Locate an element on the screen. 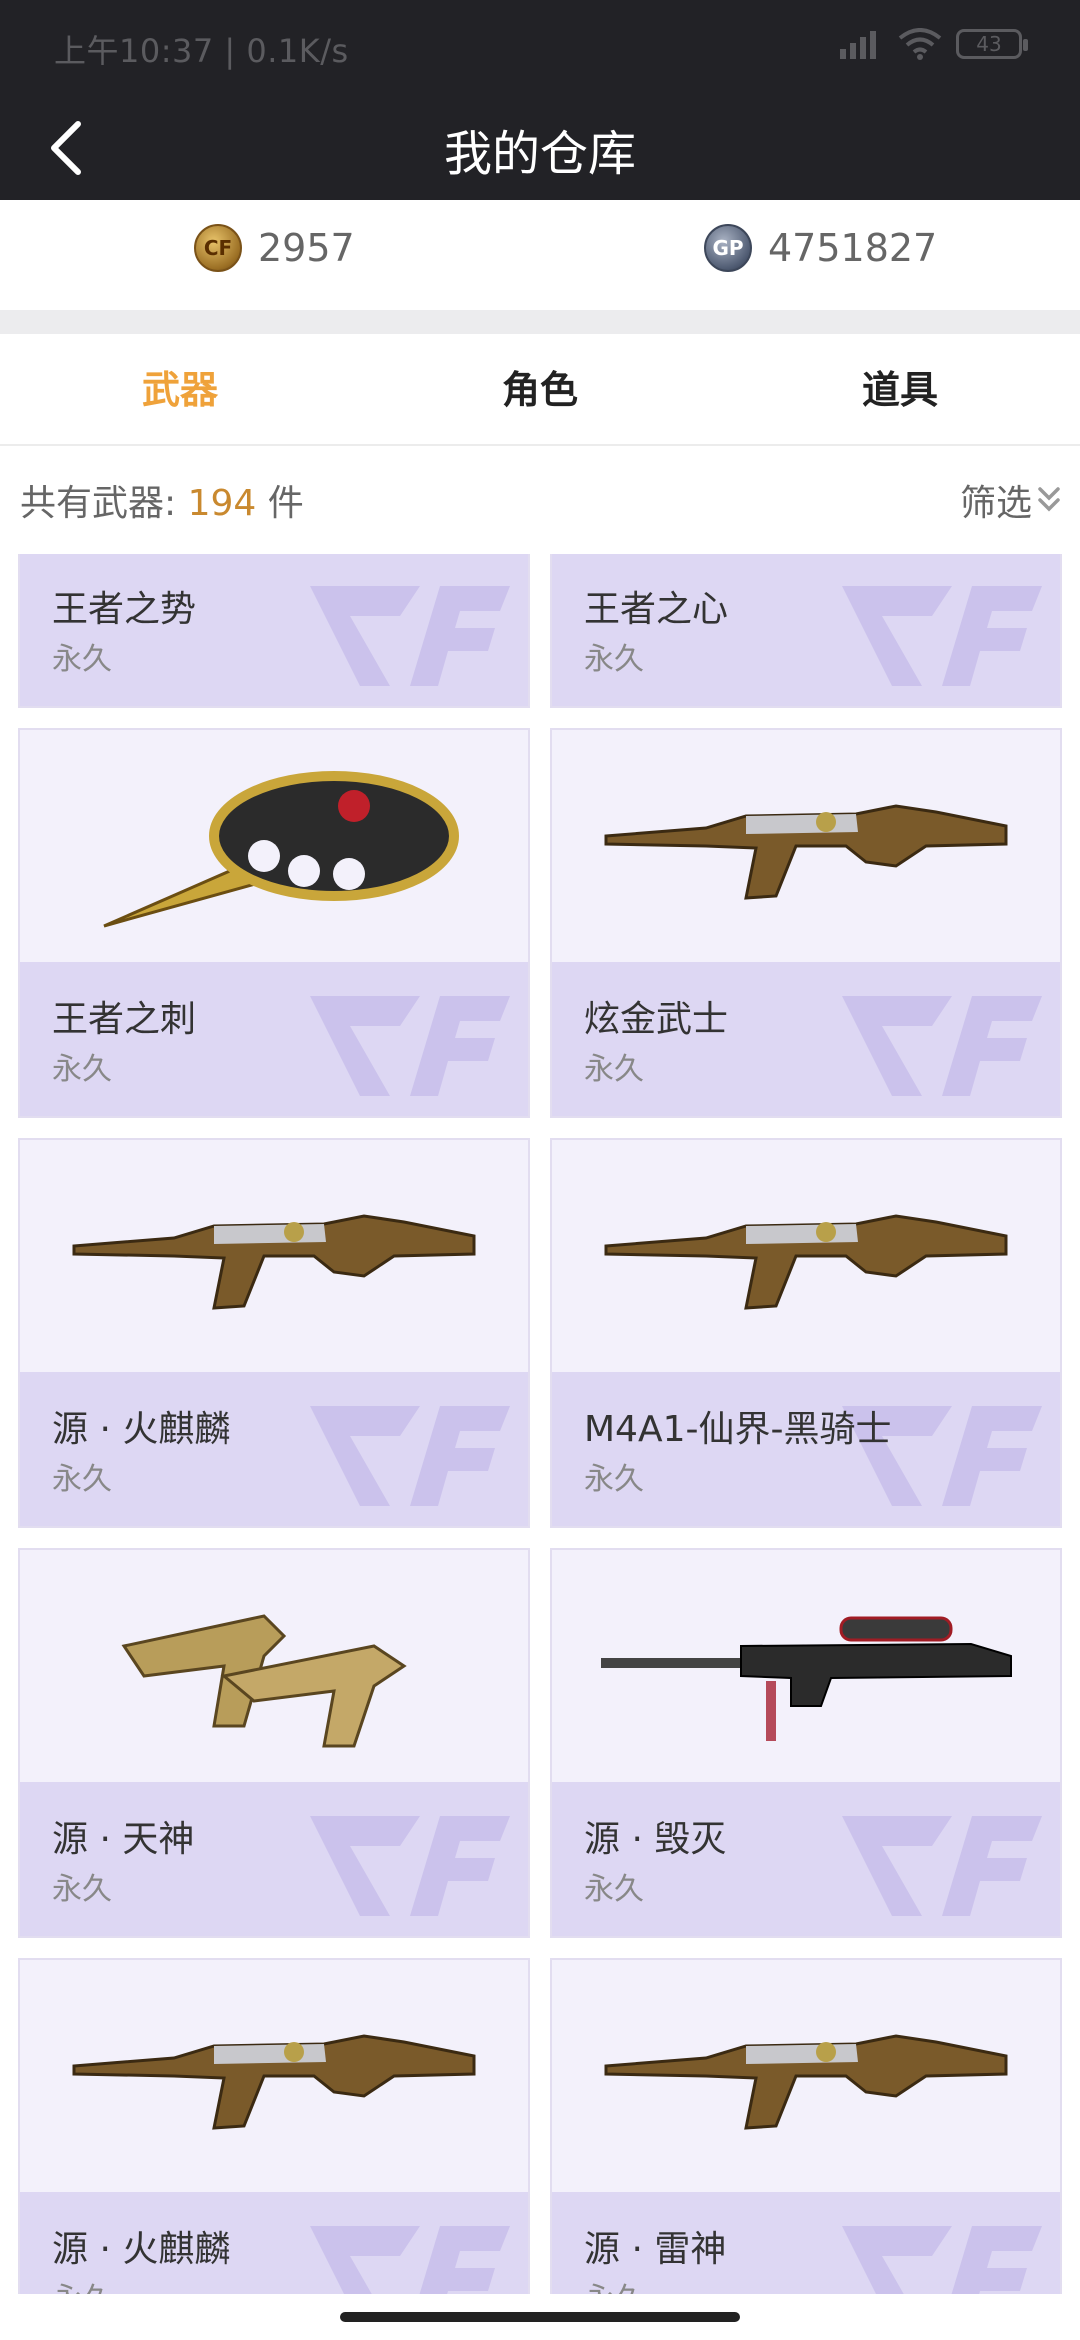 The image size is (1080, 2340). tab-characters: 角色 is located at coordinates (540, 389).